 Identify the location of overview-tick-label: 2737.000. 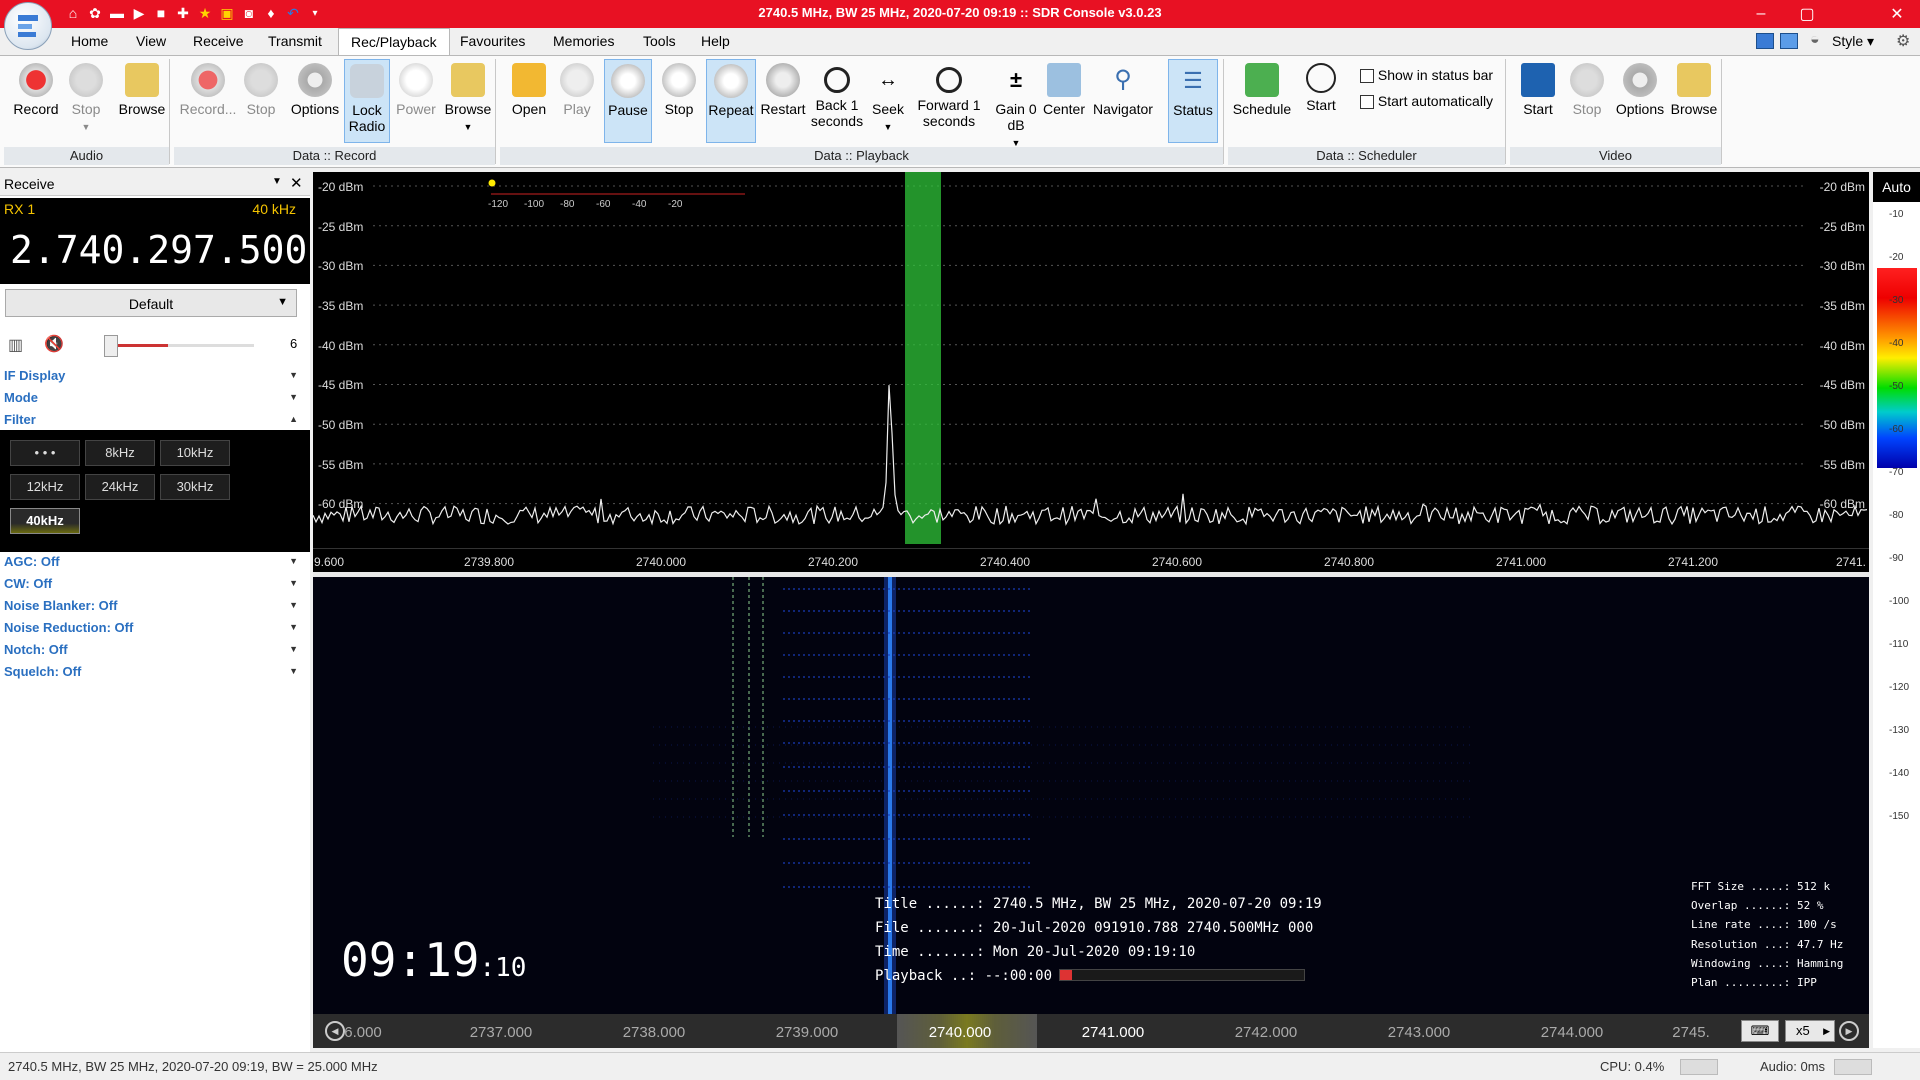
(501, 1032).